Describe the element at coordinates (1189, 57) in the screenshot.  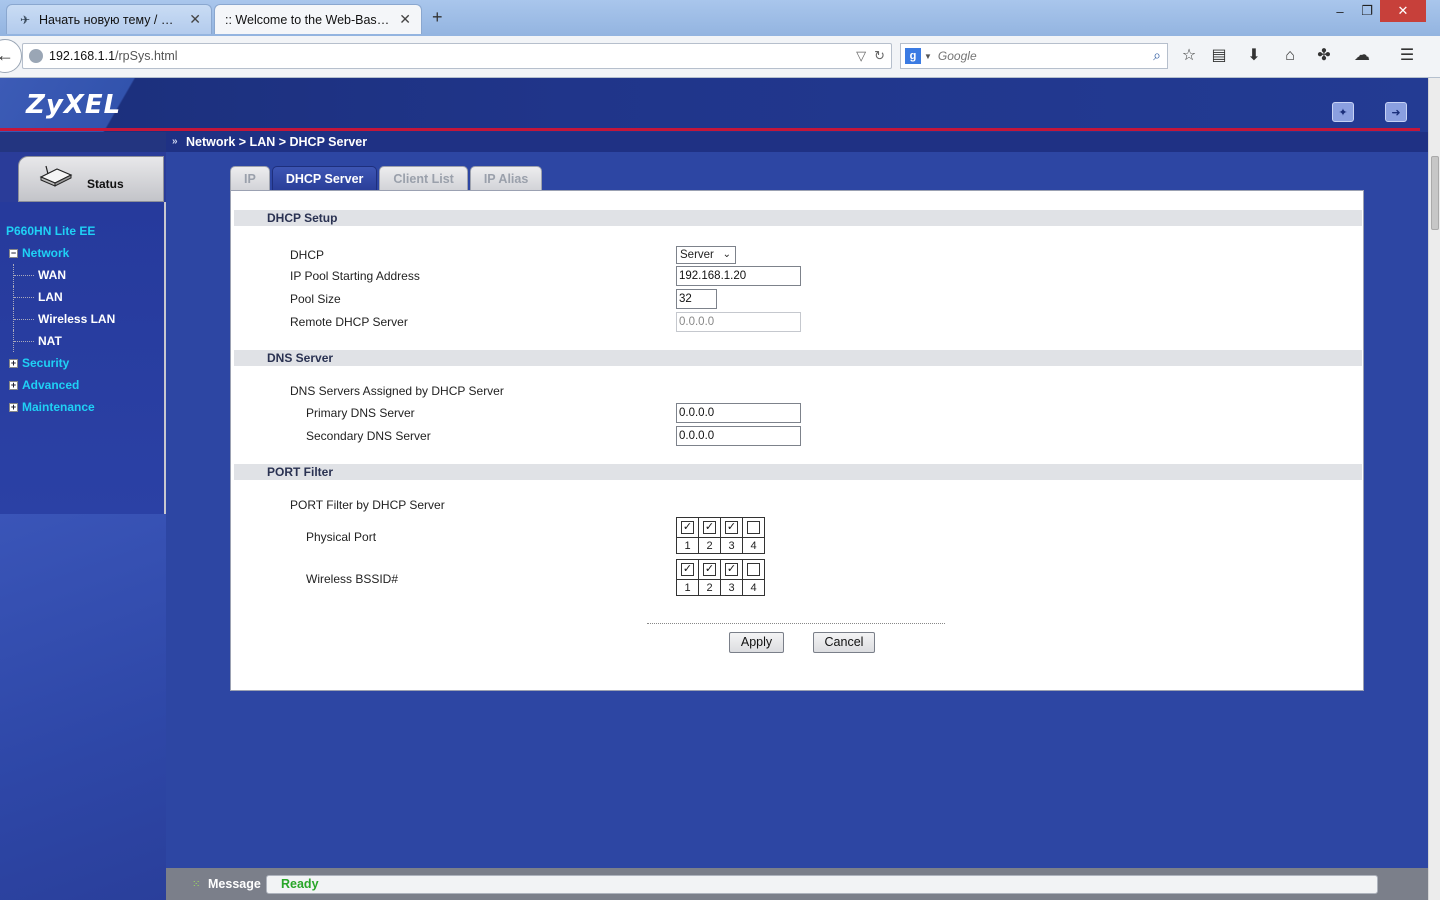
I see `bookmark-star-icon: ☆` at that location.